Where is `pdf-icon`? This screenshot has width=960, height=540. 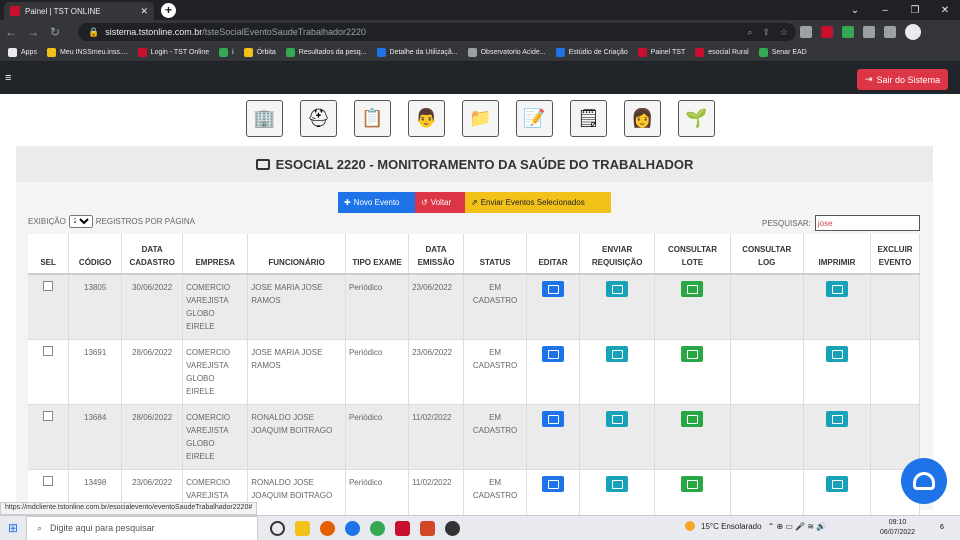 pdf-icon is located at coordinates (402, 528).